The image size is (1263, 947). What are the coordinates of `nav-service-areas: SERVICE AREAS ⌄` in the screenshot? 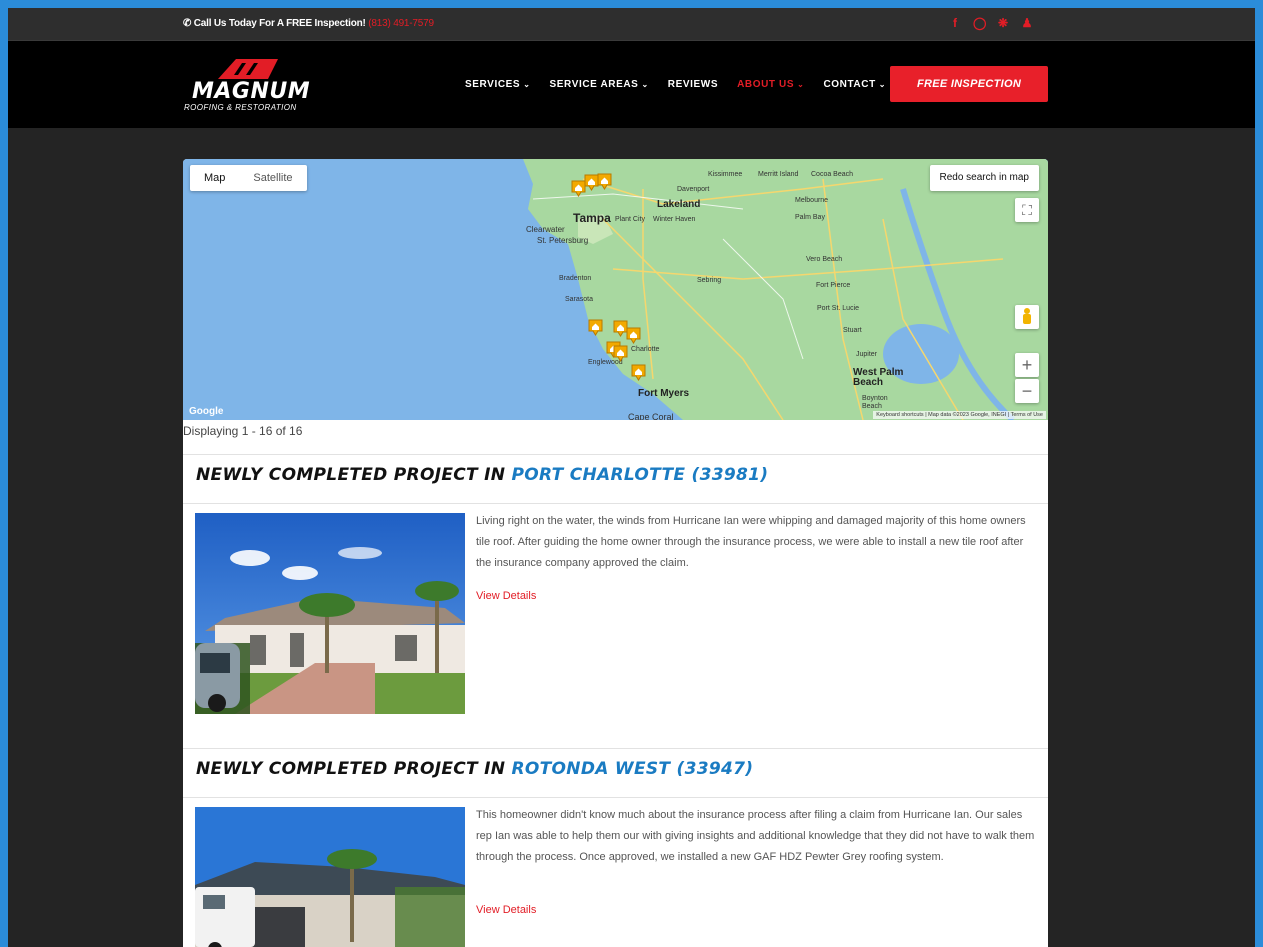 It's located at (599, 84).